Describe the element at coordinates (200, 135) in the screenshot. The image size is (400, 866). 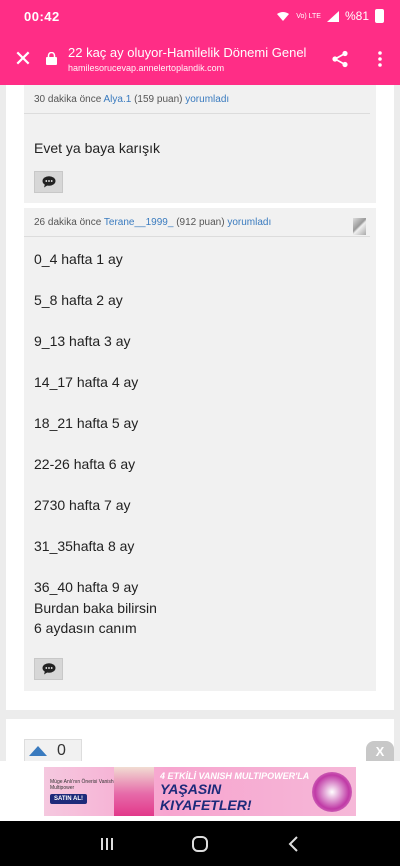
I see `comment-body: Evet ya baya karışık` at that location.